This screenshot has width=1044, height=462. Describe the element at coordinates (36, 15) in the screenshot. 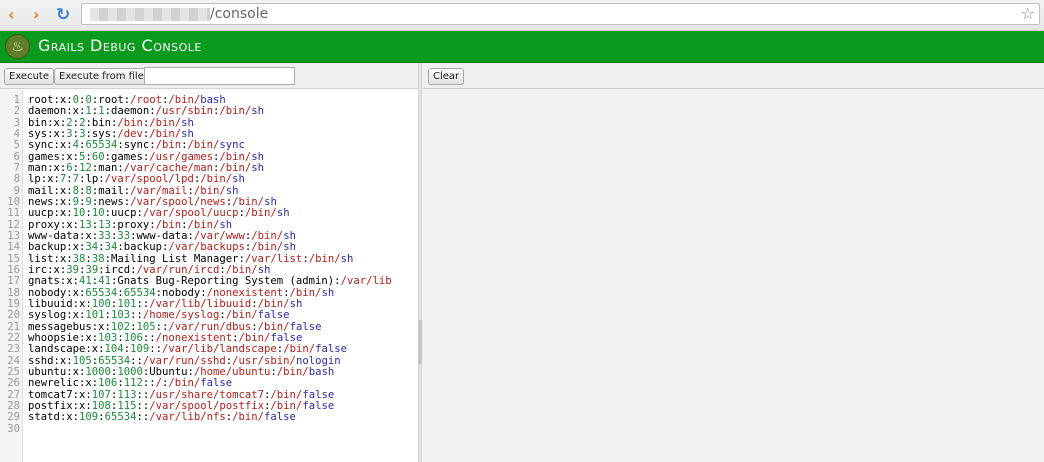

I see `forward-icon: ›` at that location.